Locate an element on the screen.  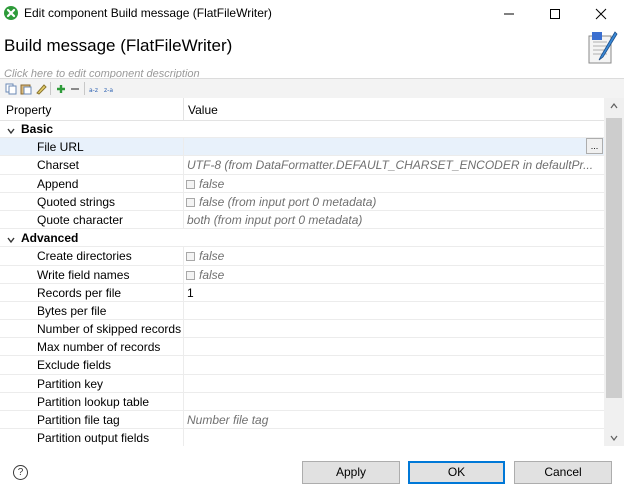
property-label: Partition lookup table is located at coordinates (93, 401).